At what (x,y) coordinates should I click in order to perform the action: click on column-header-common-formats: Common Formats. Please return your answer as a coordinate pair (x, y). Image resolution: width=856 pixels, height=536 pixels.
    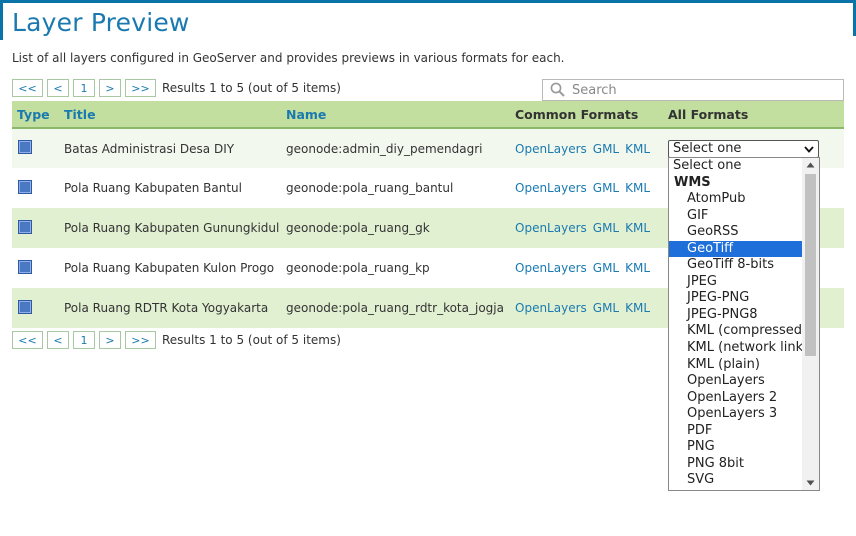
    Looking at the image, I should click on (577, 114).